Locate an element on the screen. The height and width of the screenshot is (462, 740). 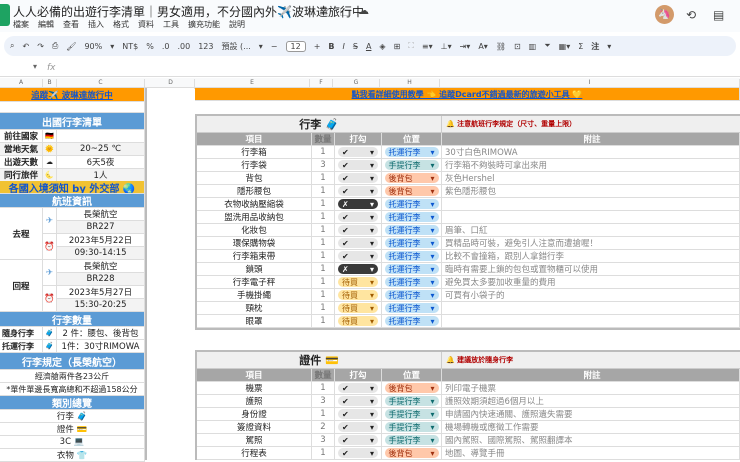
item-note: 買精品時可裝，避免引人注意而遭搶喔！ is located at coordinates (591, 243).